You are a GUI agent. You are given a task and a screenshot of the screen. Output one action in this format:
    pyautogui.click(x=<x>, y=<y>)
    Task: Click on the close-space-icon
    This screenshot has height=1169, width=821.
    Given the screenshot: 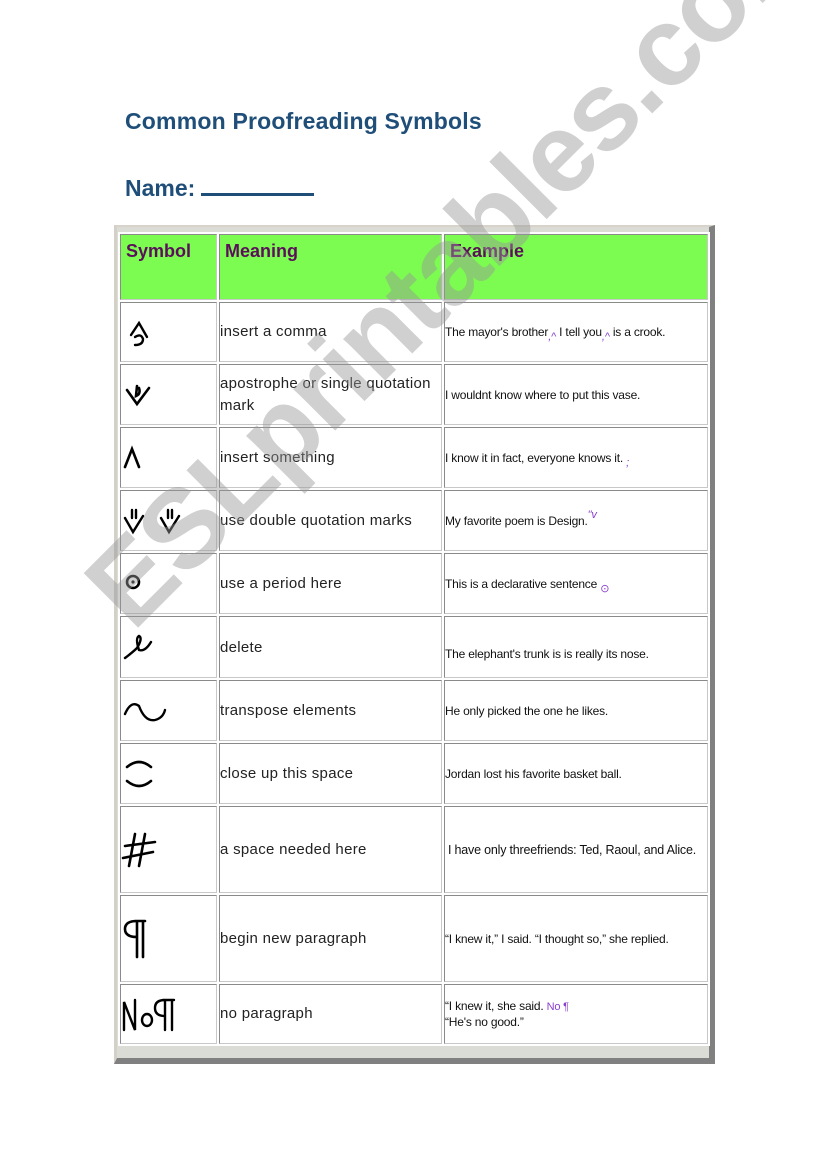 What is the action you would take?
    pyautogui.click(x=168, y=774)
    